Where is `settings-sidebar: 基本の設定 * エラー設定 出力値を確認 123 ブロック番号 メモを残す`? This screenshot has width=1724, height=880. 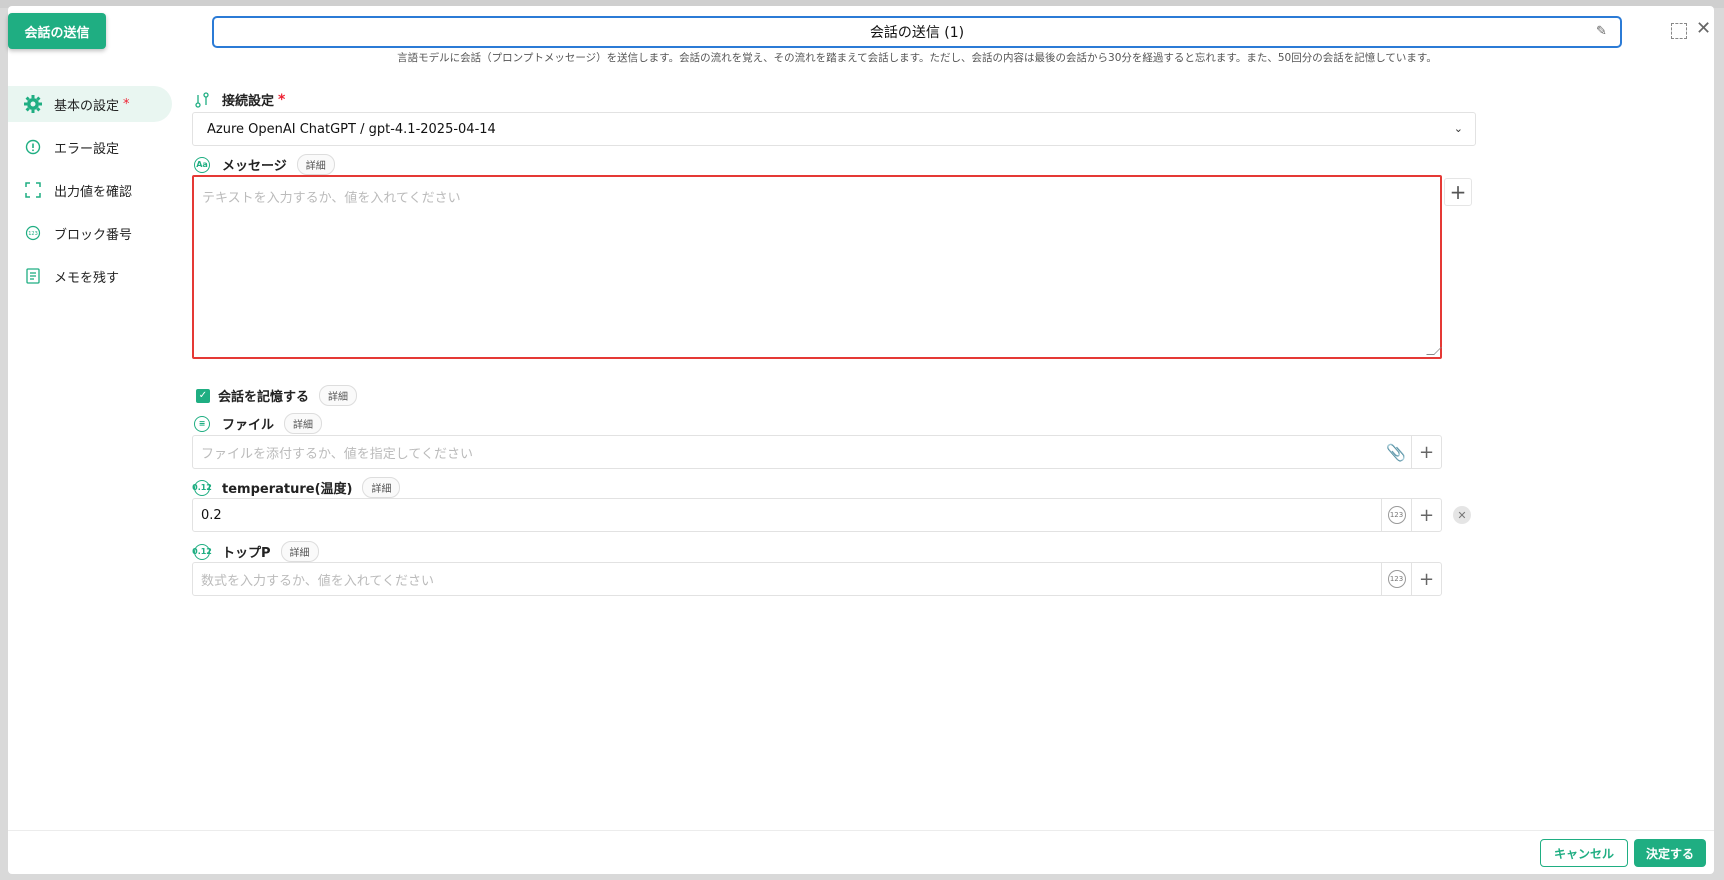 settings-sidebar: 基本の設定 * エラー設定 出力値を確認 123 ブロック番号 メモを残す is located at coordinates (90, 193).